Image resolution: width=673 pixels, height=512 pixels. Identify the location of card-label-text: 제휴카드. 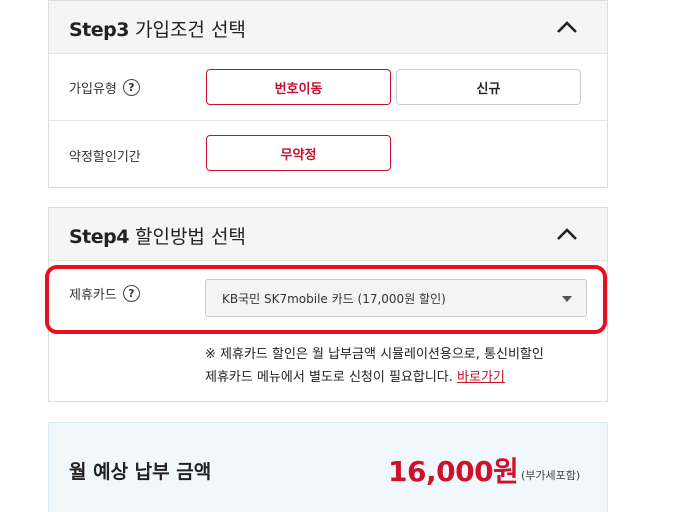
(93, 295).